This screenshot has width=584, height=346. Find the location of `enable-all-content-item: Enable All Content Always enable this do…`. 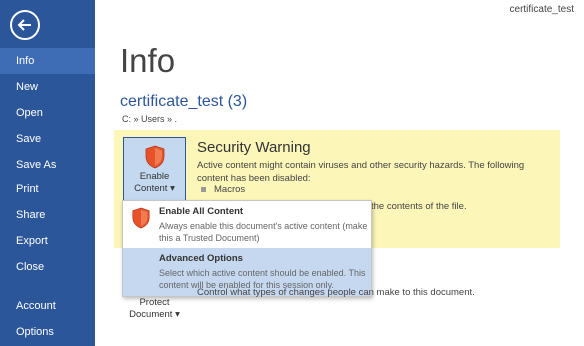

enable-all-content-item: Enable All Content Always enable this do… is located at coordinates (247, 224).